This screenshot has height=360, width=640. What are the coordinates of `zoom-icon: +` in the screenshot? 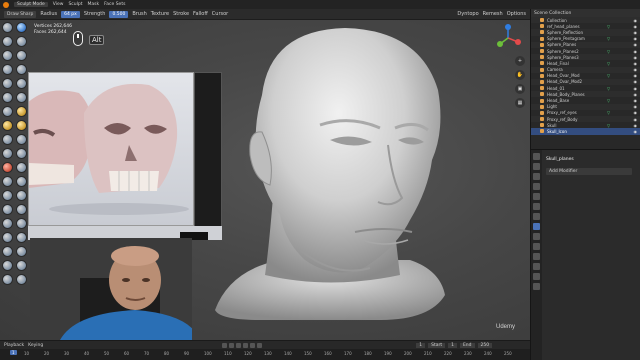 It's located at (520, 61).